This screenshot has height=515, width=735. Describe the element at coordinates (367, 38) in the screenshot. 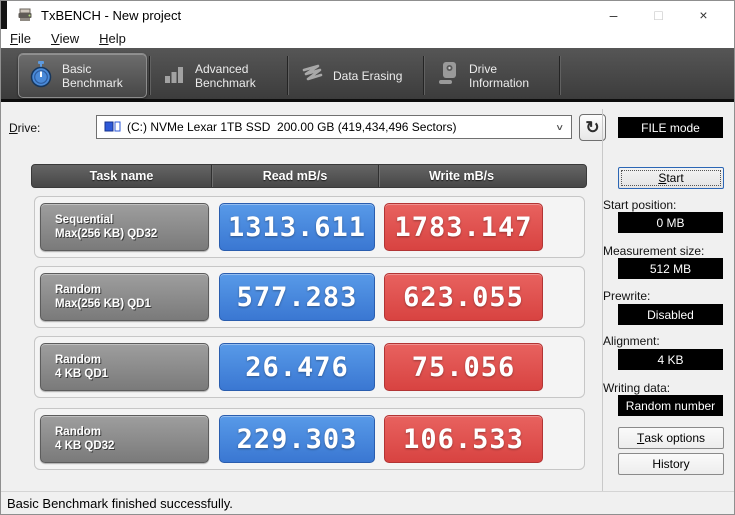

I see `menu-bar: File View Help` at that location.